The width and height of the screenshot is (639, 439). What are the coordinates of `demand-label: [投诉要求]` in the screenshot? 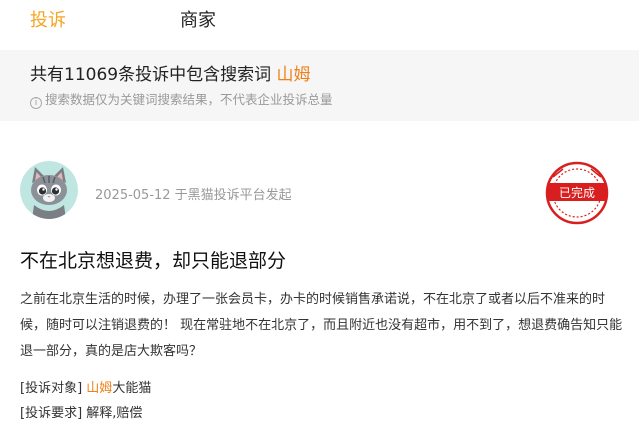 It's located at (51, 413).